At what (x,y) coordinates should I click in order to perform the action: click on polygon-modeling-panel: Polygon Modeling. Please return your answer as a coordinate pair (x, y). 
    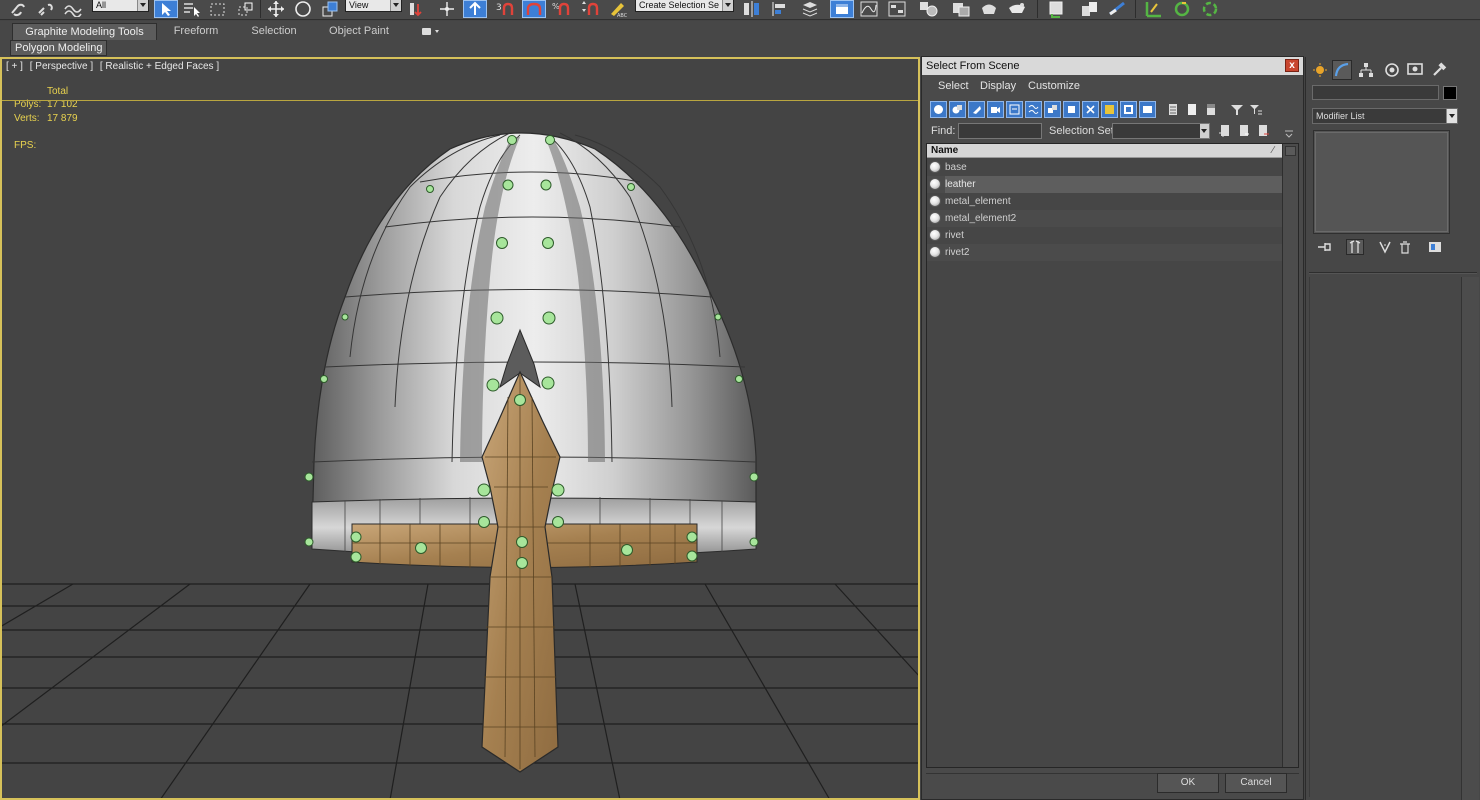
    Looking at the image, I should click on (59, 48).